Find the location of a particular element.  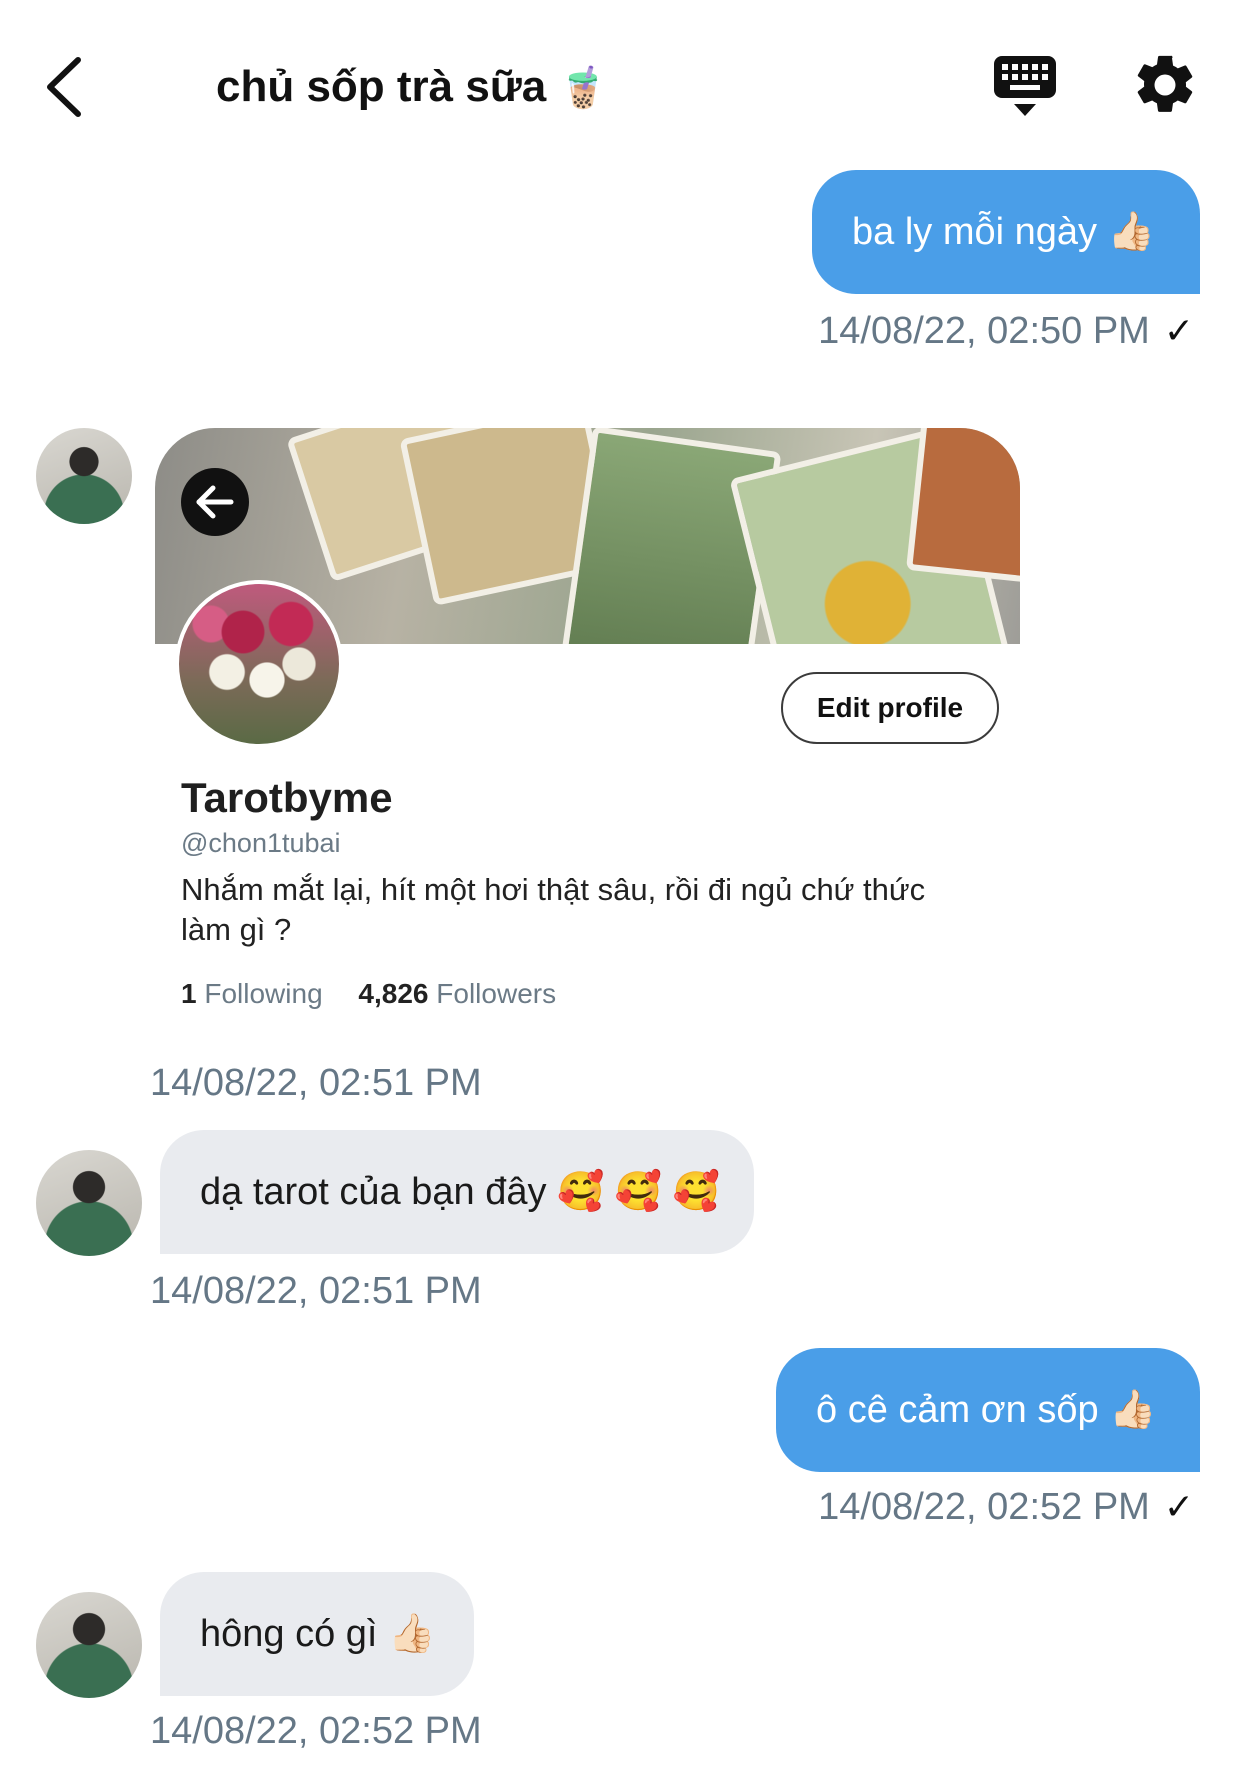

following-count: 1 is located at coordinates (189, 993).